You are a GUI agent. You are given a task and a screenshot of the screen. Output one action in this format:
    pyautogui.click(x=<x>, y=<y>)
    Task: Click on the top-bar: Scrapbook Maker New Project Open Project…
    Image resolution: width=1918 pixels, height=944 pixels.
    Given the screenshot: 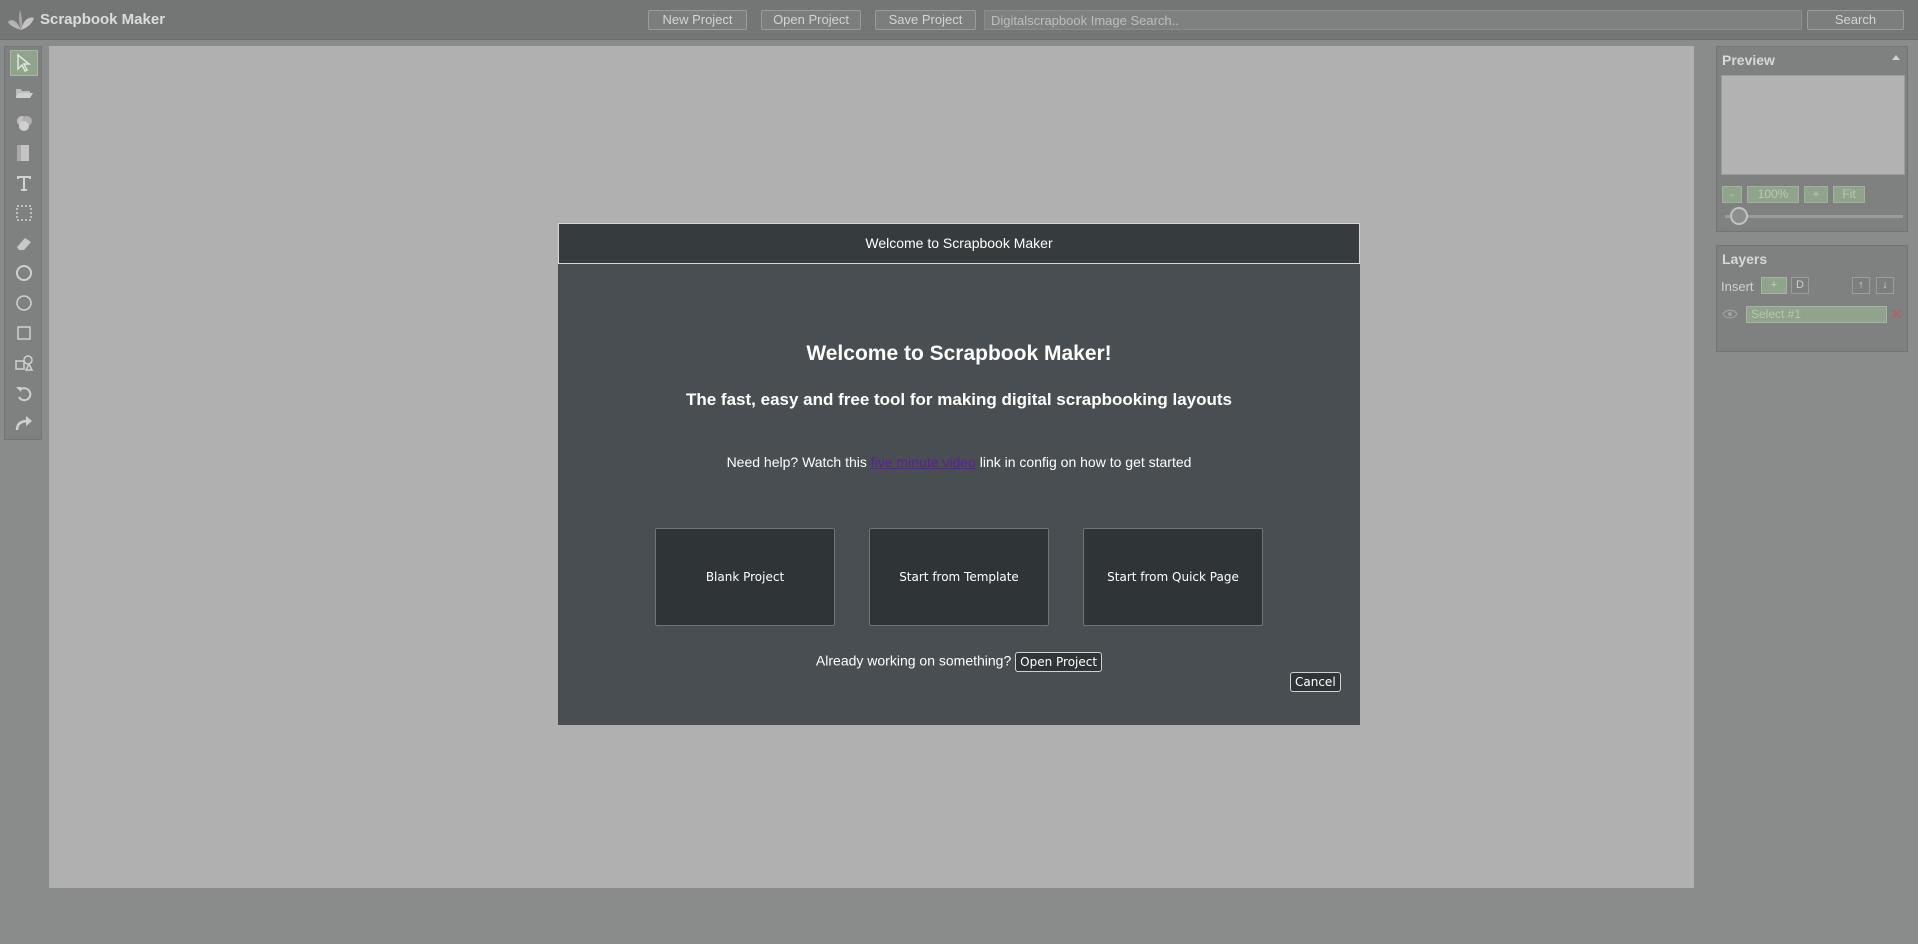 What is the action you would take?
    pyautogui.click(x=959, y=20)
    